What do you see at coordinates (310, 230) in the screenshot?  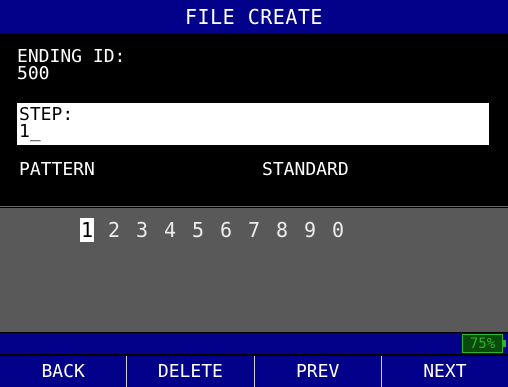 I see `digit-key-label: 9` at bounding box center [310, 230].